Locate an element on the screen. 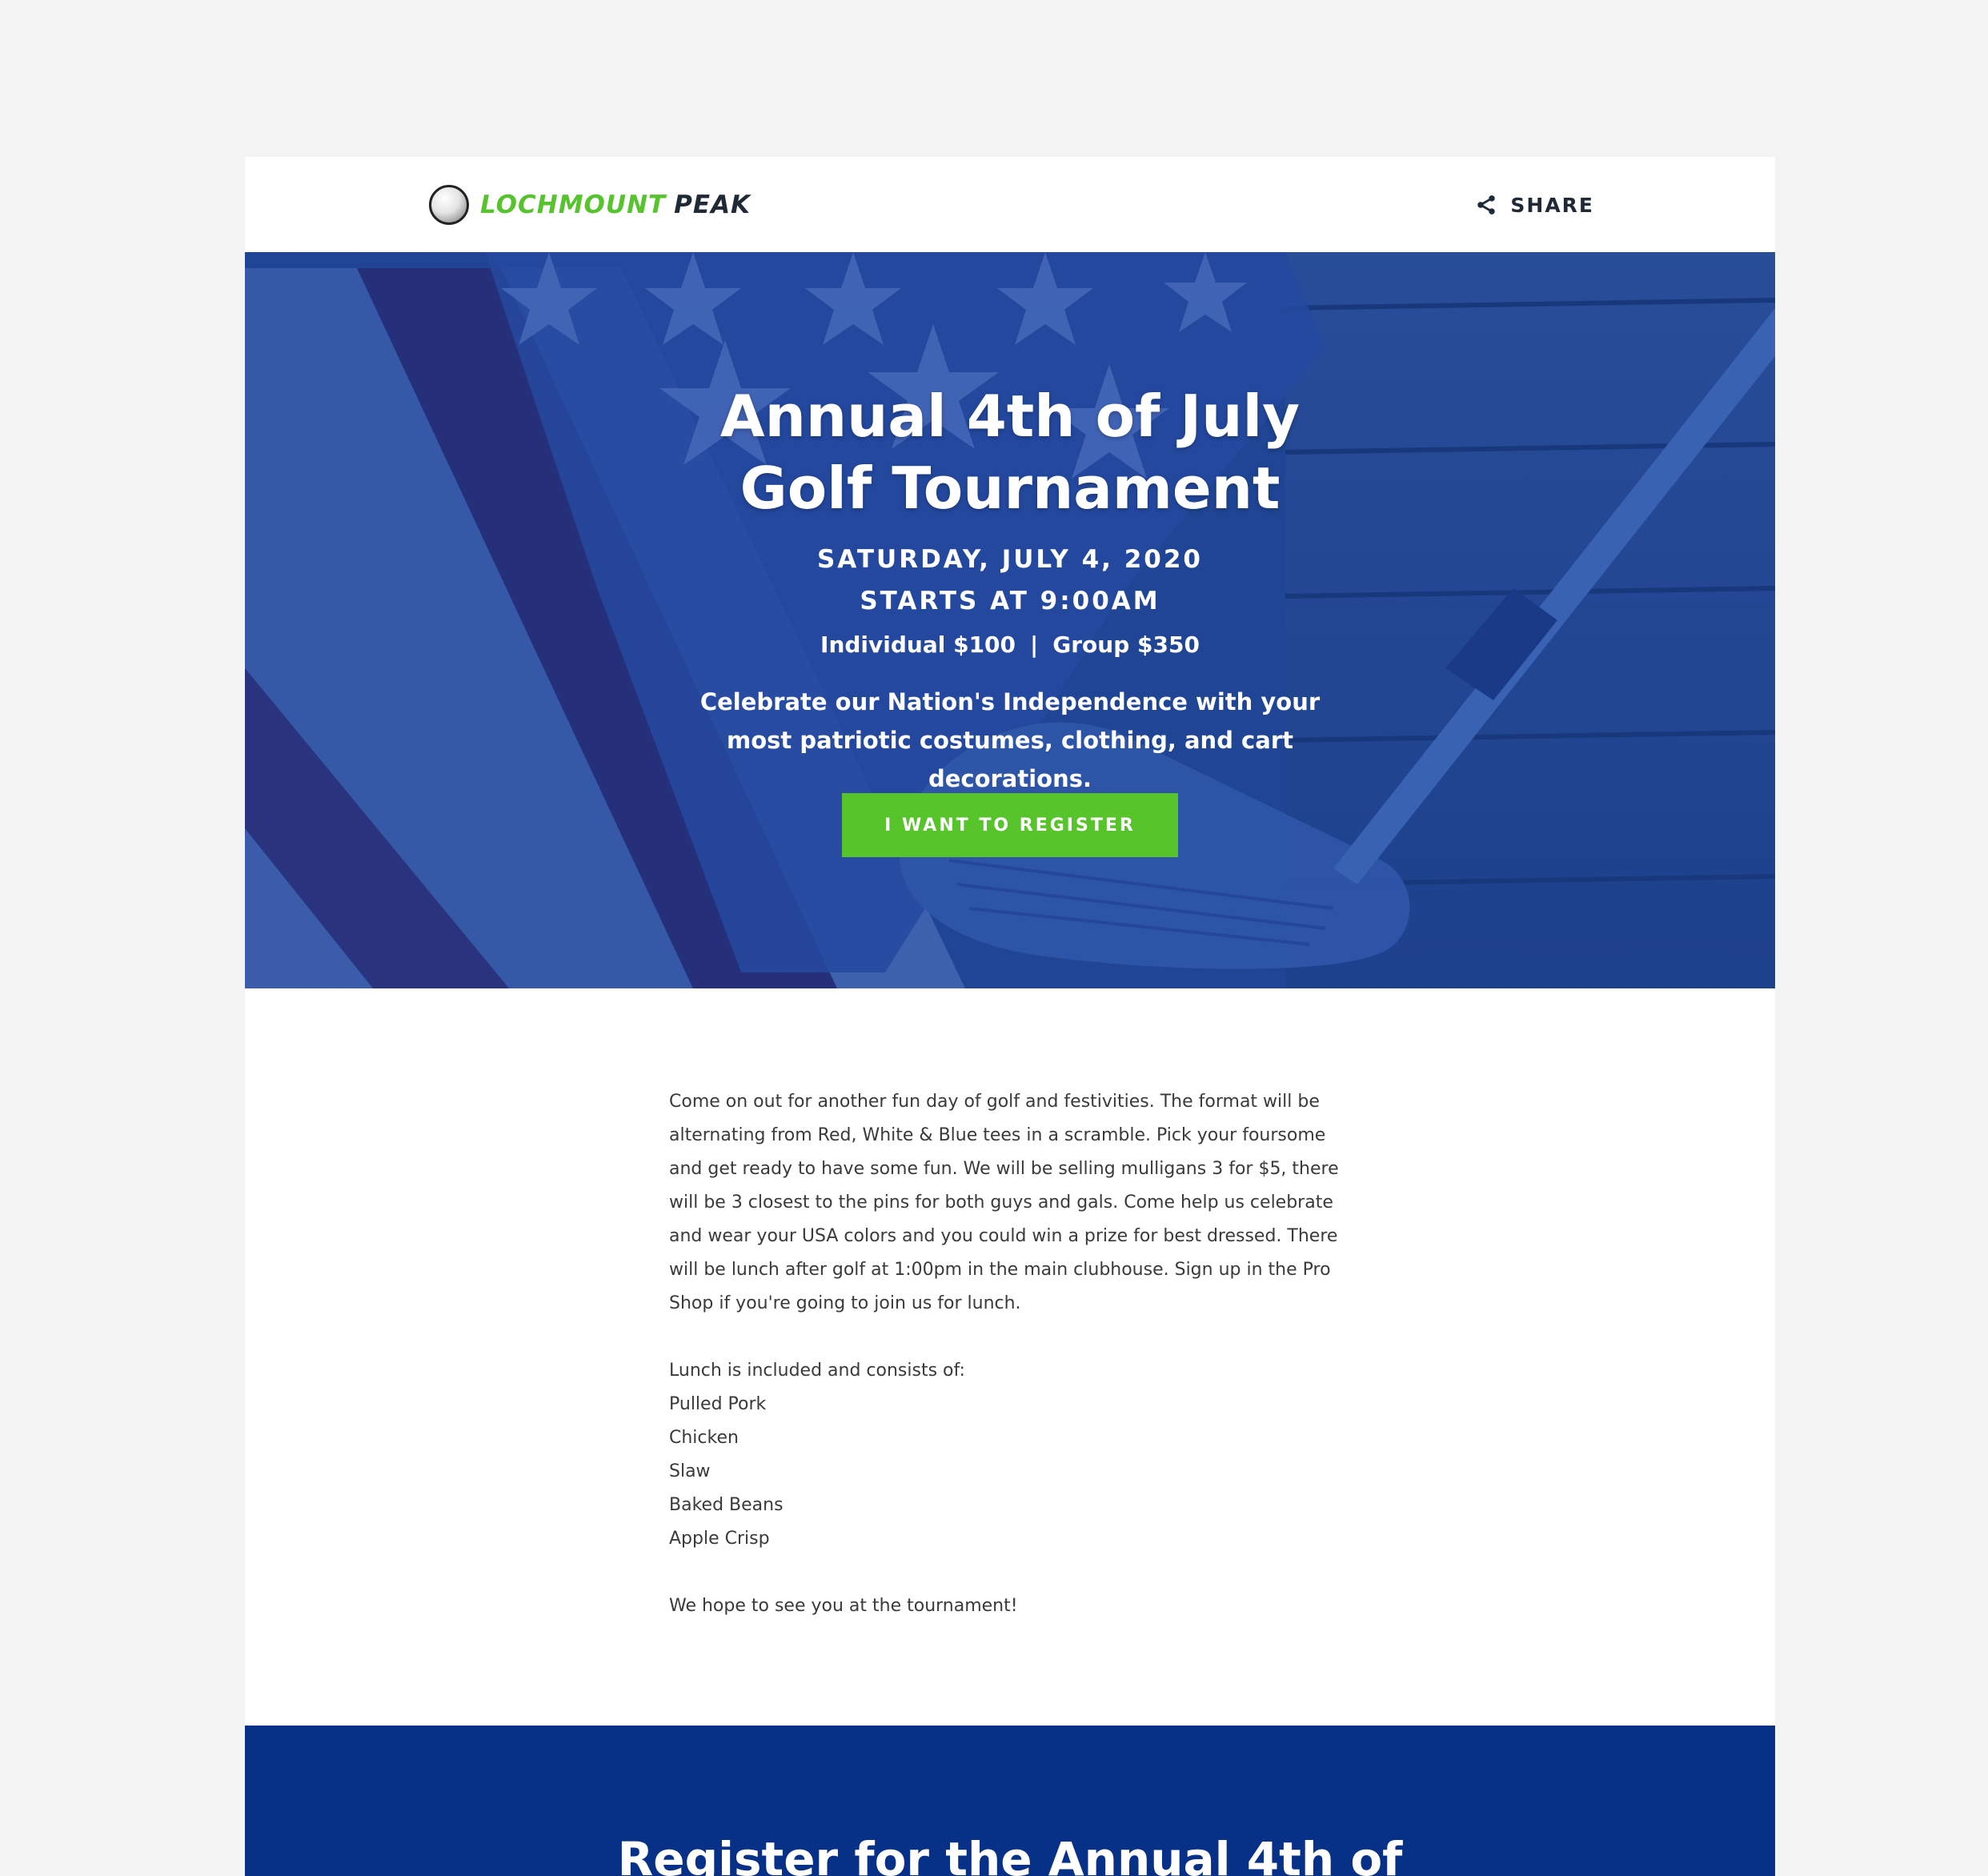 The image size is (1988, 1876). share-icon is located at coordinates (1487, 204).